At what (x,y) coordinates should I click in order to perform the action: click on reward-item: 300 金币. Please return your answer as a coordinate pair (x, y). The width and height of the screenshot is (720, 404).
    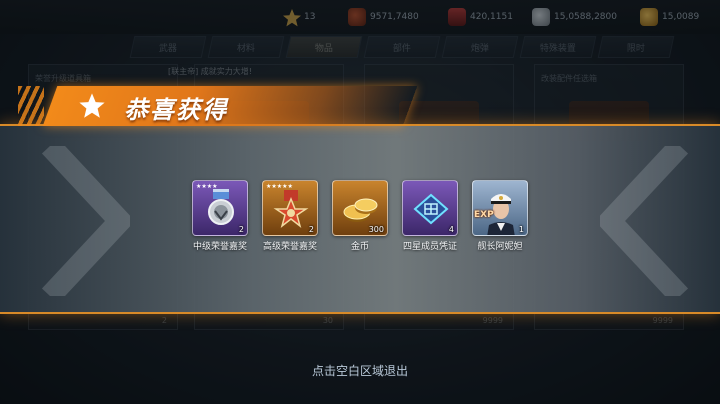
    Looking at the image, I should click on (360, 216).